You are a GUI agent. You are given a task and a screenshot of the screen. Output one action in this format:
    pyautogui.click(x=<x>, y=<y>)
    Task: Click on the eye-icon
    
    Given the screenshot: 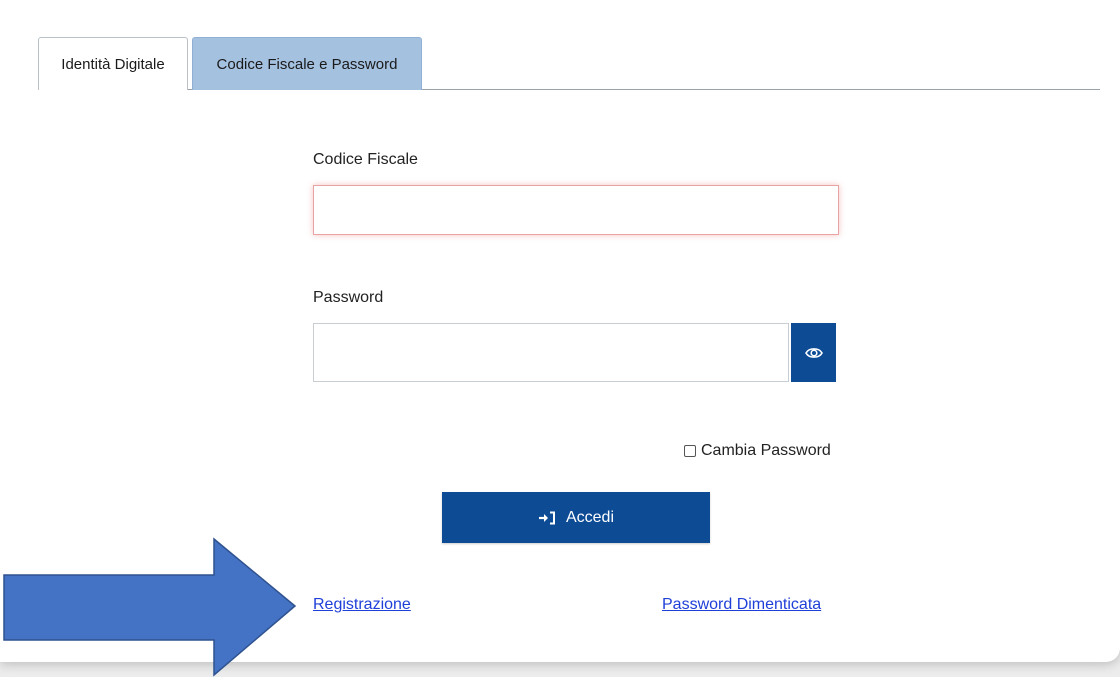 What is the action you would take?
    pyautogui.click(x=813, y=352)
    